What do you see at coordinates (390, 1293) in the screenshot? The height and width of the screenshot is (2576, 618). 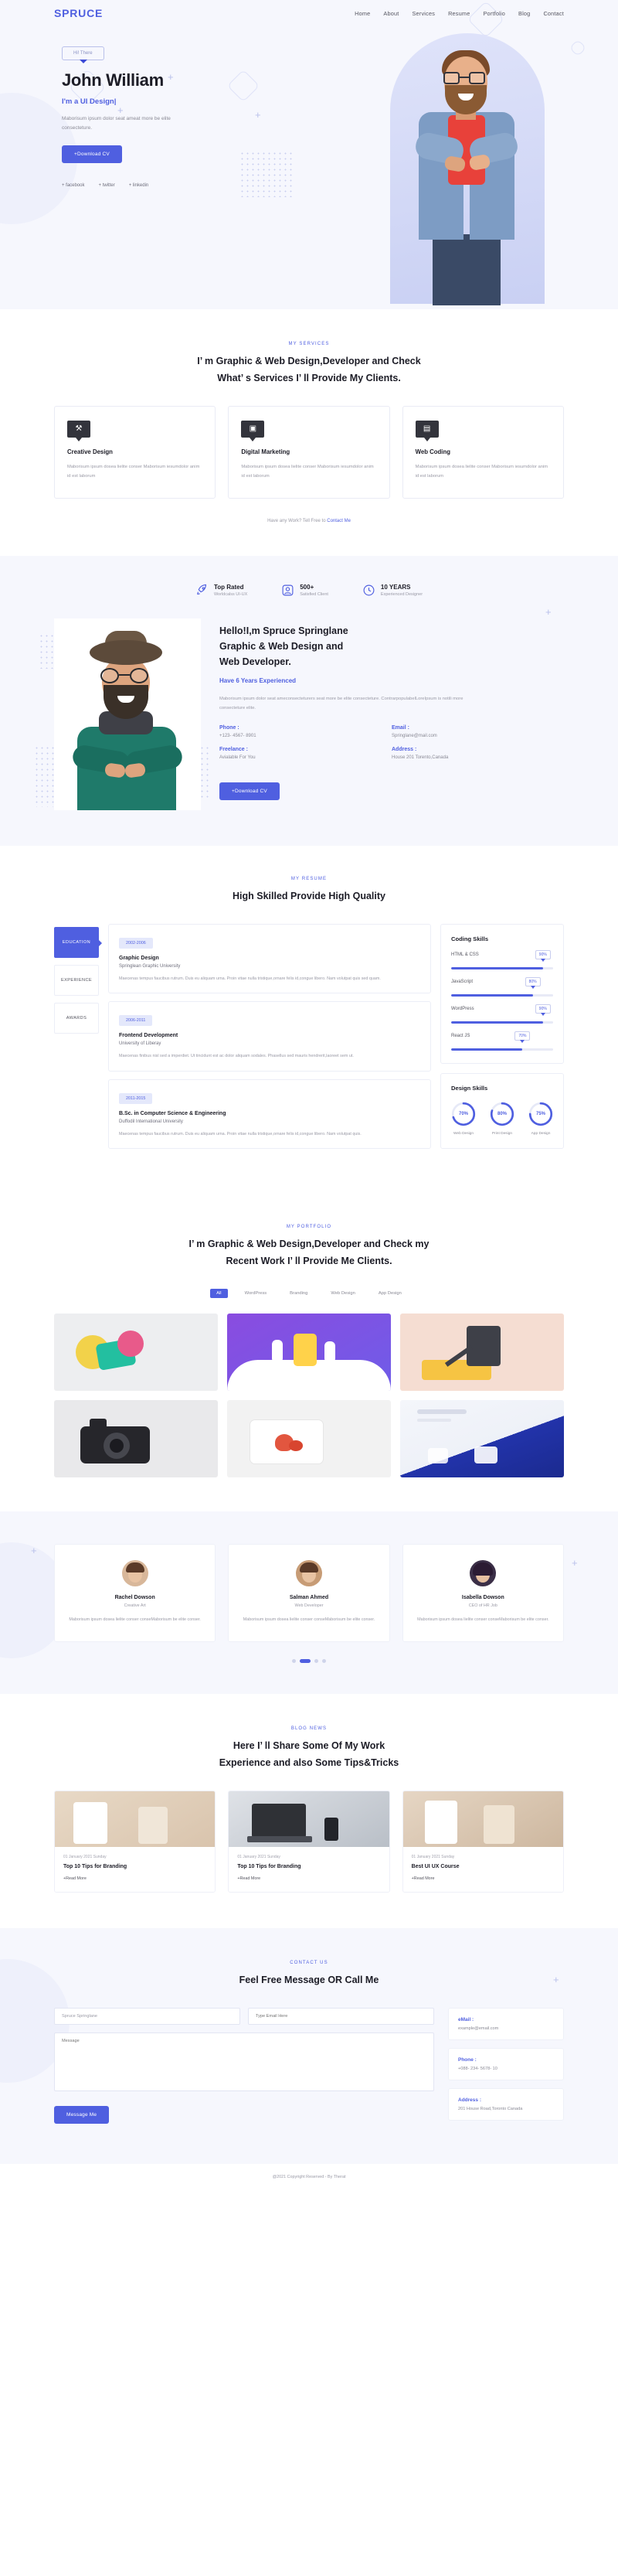 I see `portfolio-filter-app-design: App Design` at bounding box center [390, 1293].